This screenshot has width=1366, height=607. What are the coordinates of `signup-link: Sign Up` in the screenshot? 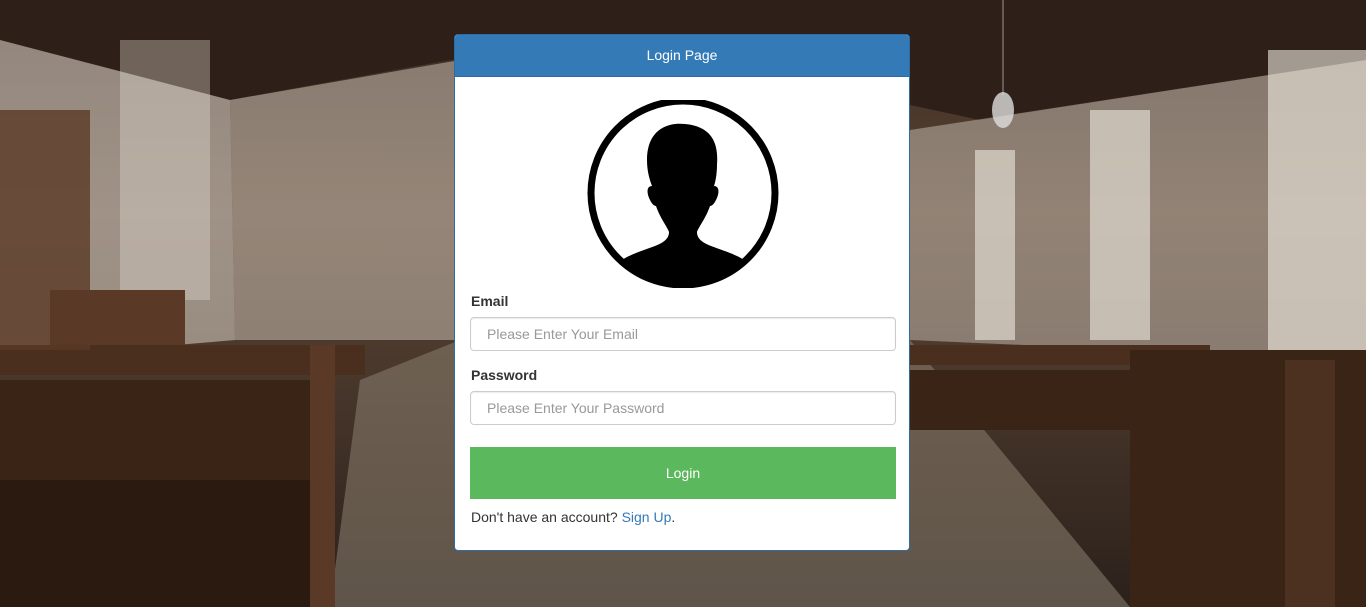 It's located at (647, 517).